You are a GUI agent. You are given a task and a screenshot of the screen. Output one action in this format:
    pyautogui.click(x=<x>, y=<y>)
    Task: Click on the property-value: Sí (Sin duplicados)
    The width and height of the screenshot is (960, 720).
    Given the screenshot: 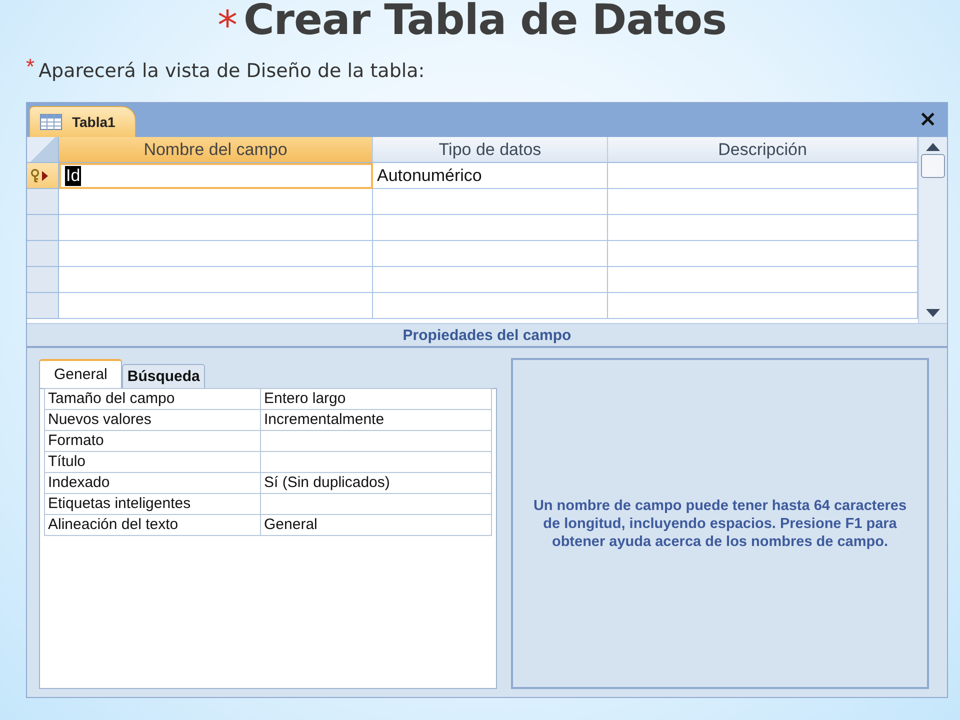 What is the action you would take?
    pyautogui.click(x=376, y=483)
    